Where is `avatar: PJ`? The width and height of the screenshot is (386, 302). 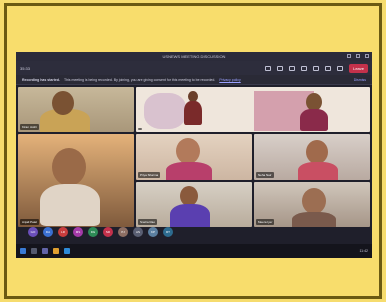 avatar: PJ is located at coordinates (123, 232).